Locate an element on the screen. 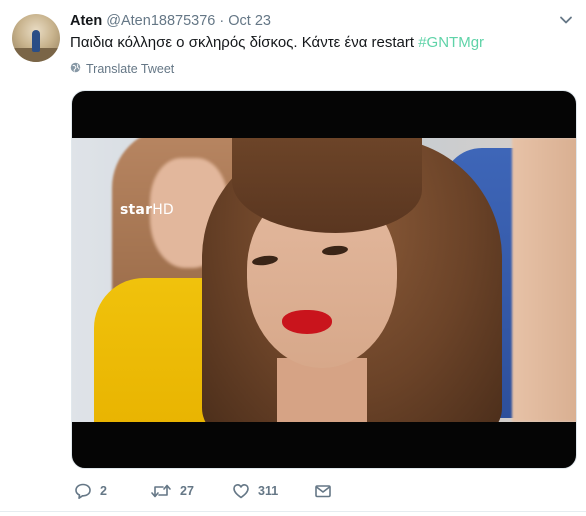 The image size is (586, 516). chevron-down-icon is located at coordinates (566, 20).